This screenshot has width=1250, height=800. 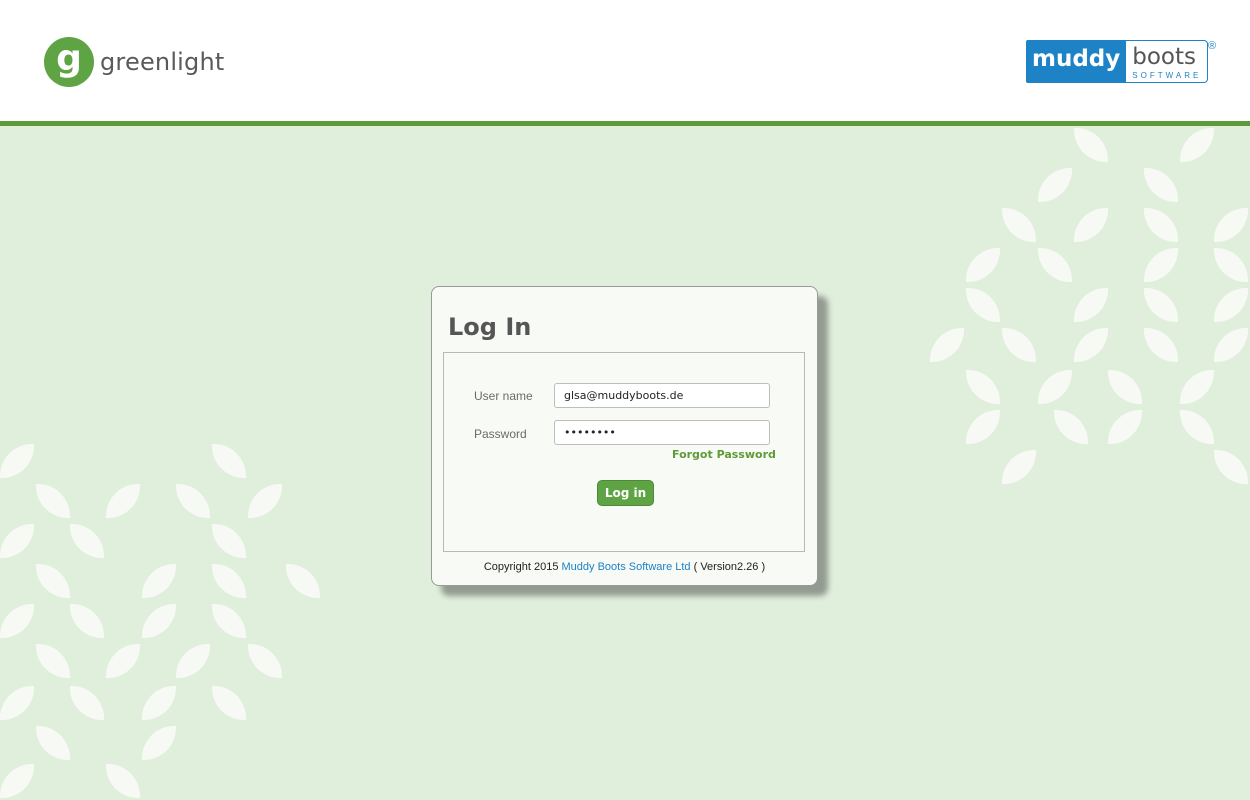 What do you see at coordinates (1212, 46) in the screenshot?
I see `registered-mark: ®` at bounding box center [1212, 46].